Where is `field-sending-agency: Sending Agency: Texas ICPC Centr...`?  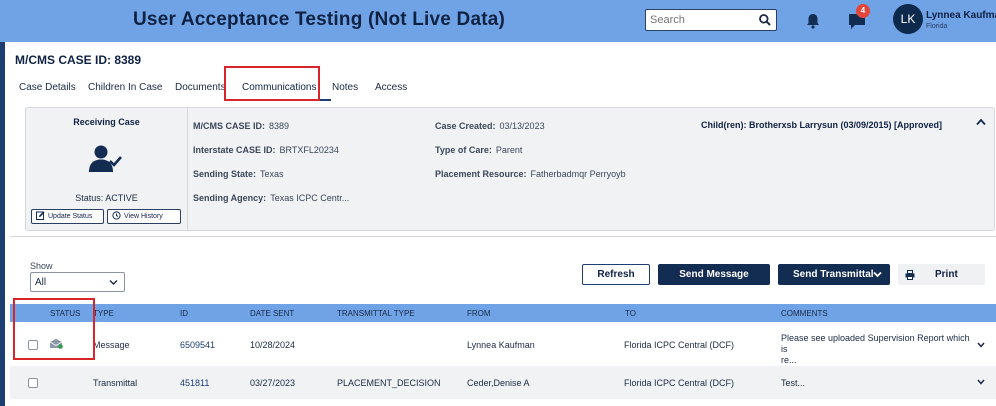
field-sending-agency: Sending Agency: Texas ICPC Centr... is located at coordinates (271, 198).